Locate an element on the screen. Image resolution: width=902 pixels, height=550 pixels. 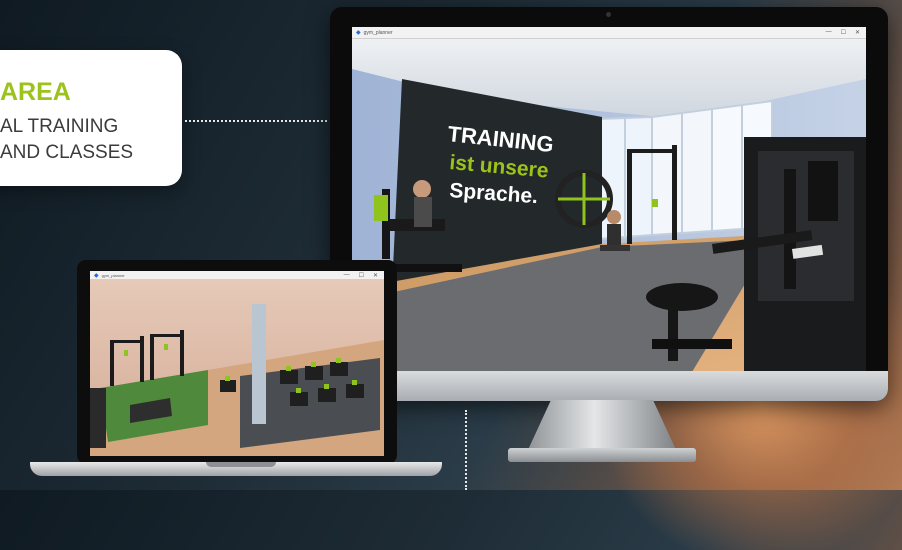
monitor-stand is located at coordinates (602, 426).